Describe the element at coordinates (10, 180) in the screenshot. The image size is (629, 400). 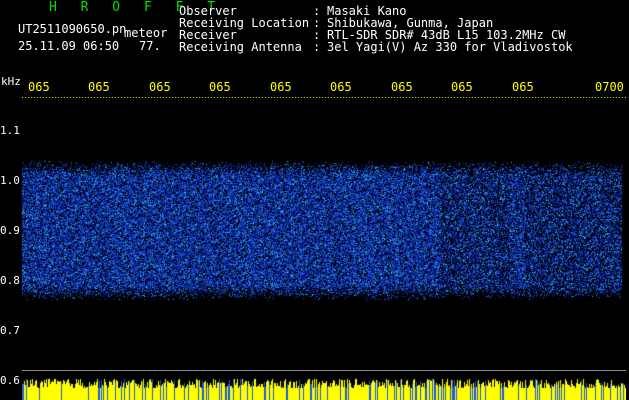
I see `y-tick-label: 1.0` at that location.